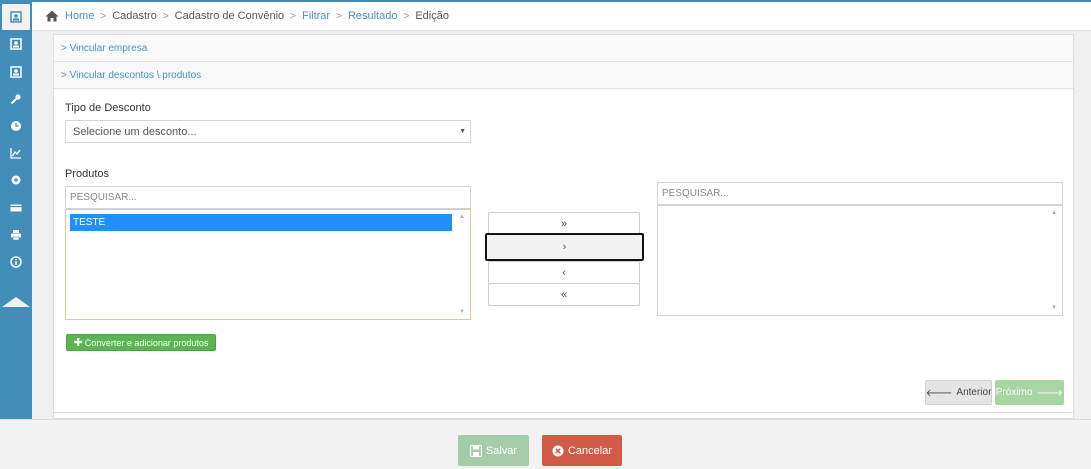  I want to click on sidebar-item-card, so click(16, 208).